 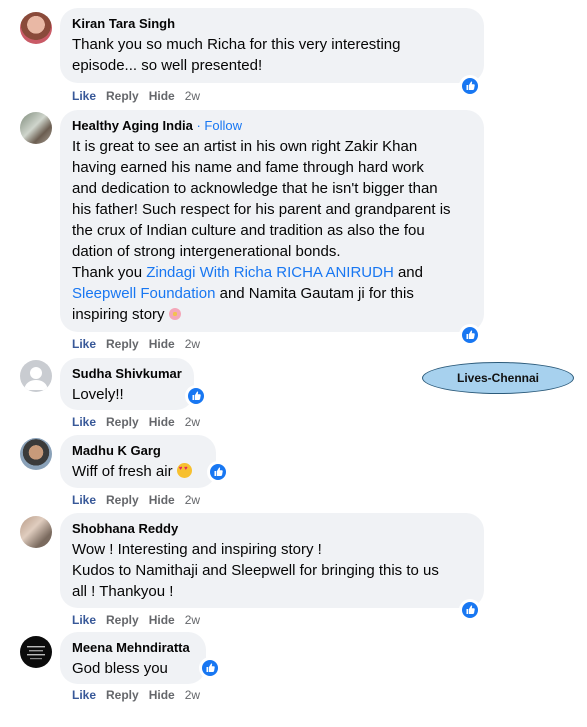 I want to click on author-name: Healthy Aging India, so click(x=132, y=125).